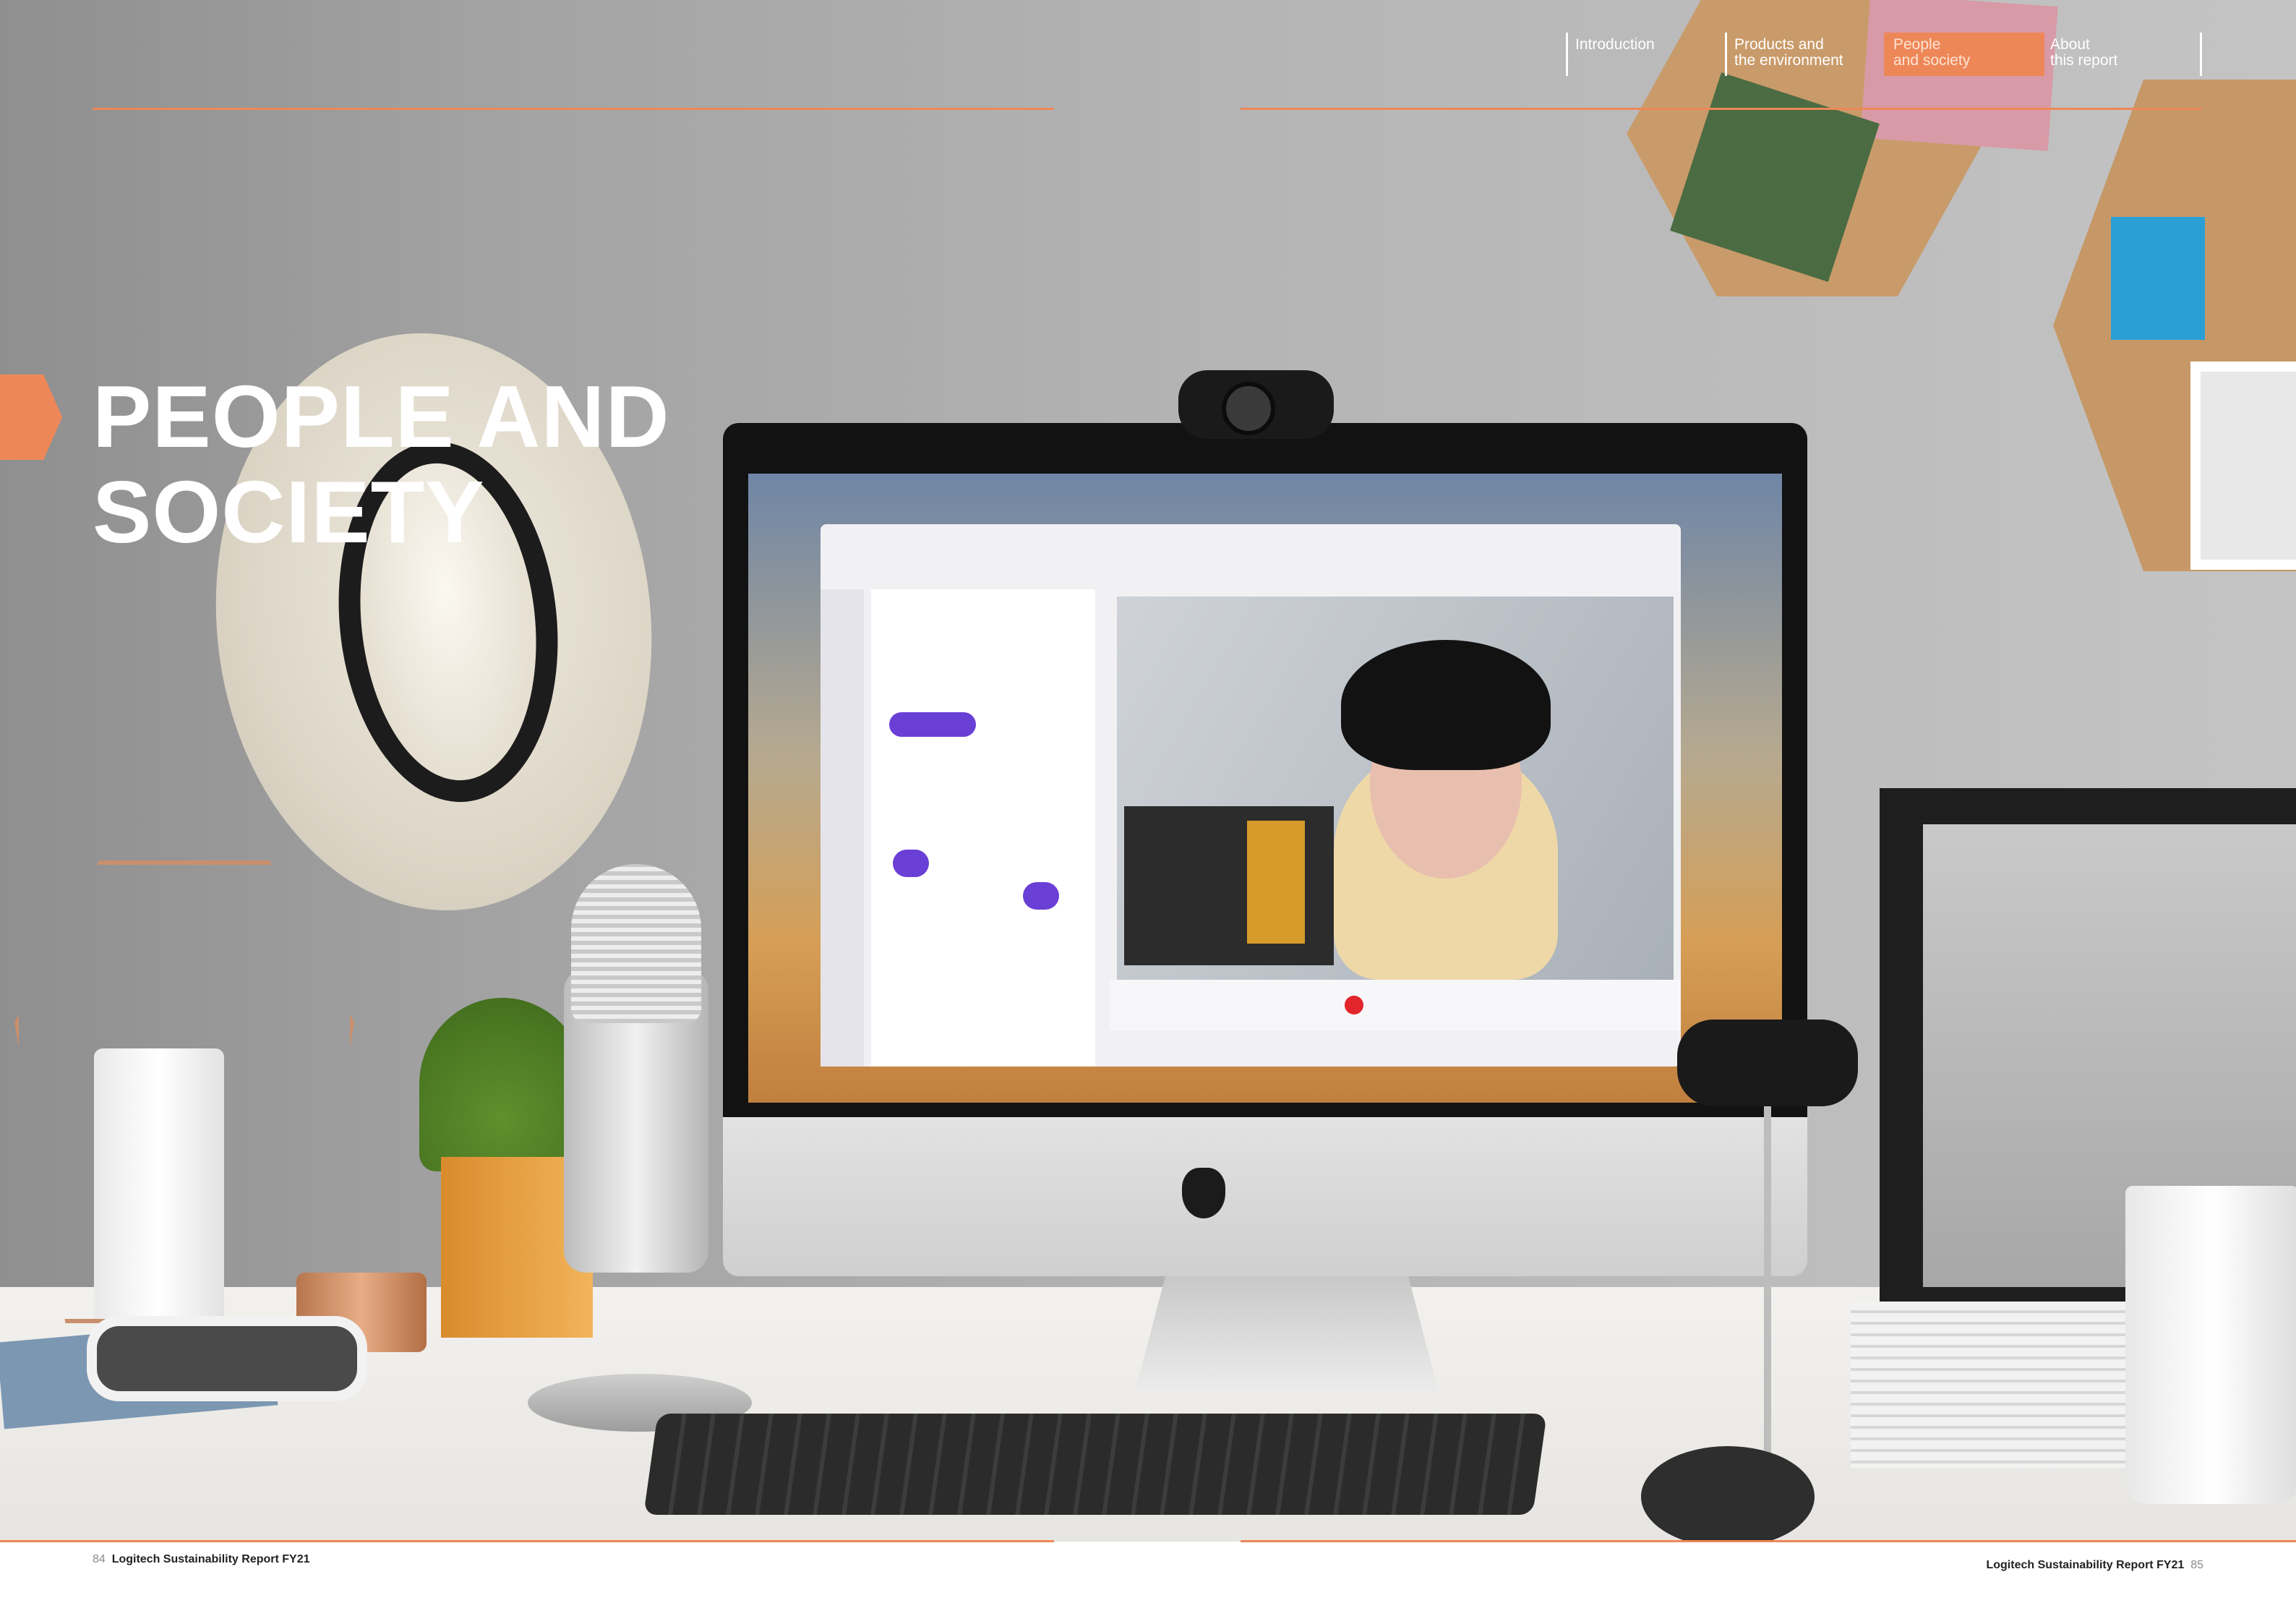  Describe the element at coordinates (1721, 109) in the screenshot. I see `header-rule-right` at that location.